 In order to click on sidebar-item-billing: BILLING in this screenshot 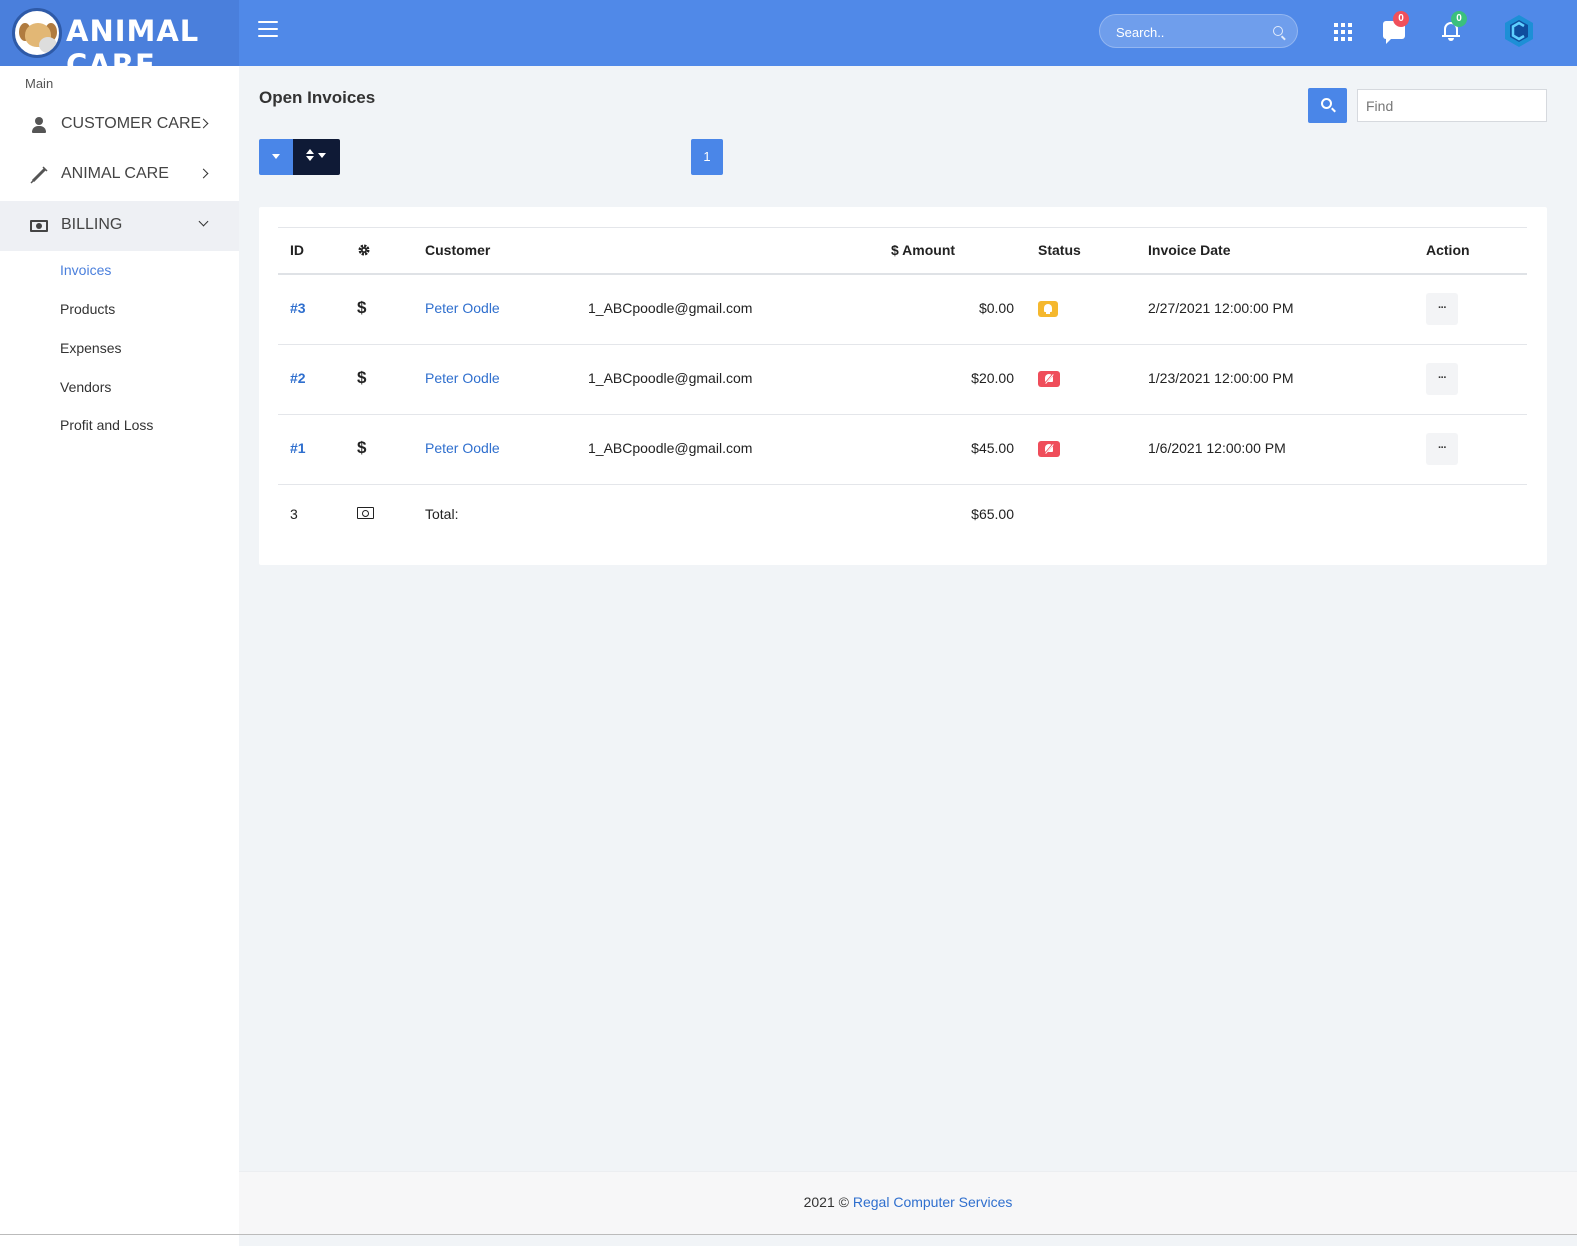, I will do `click(119, 226)`.